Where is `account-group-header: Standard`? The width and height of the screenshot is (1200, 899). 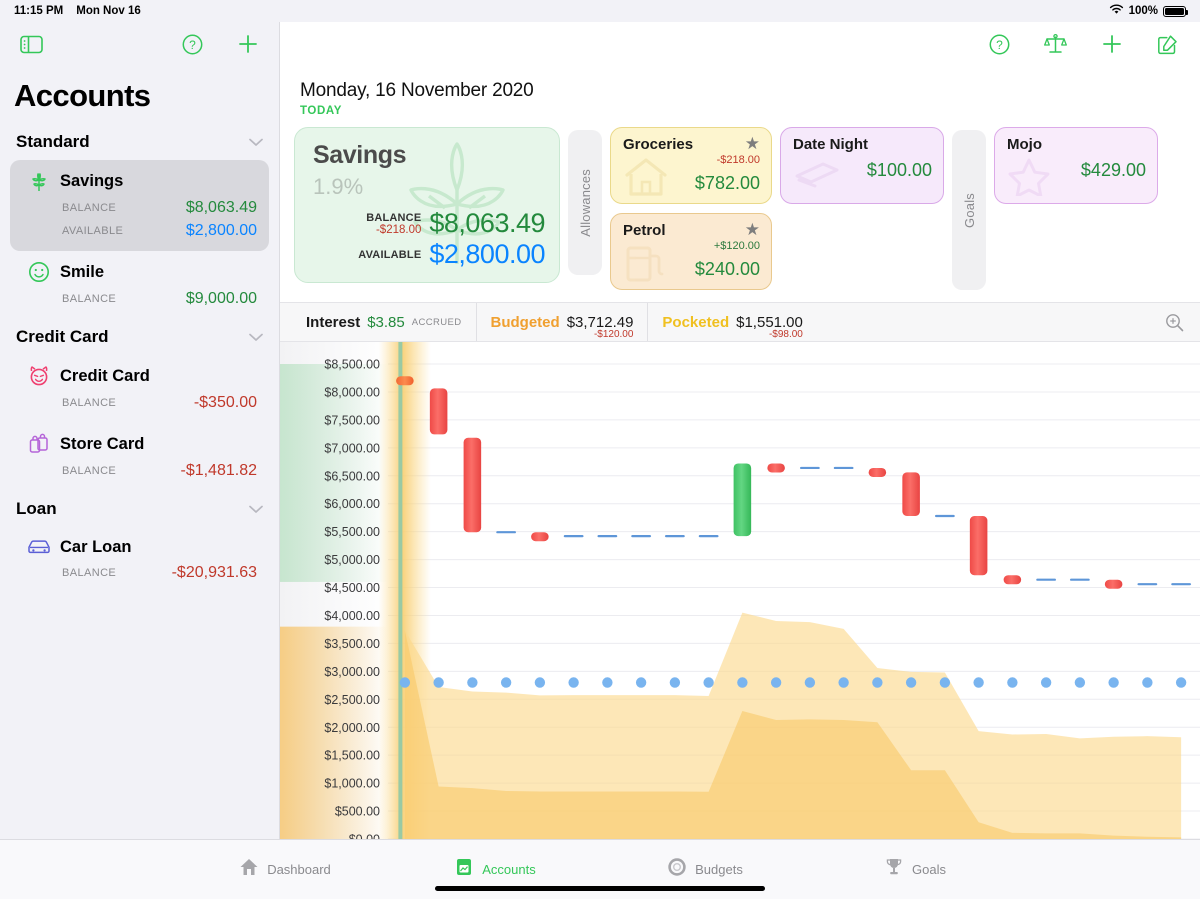 account-group-header: Standard is located at coordinates (139, 142).